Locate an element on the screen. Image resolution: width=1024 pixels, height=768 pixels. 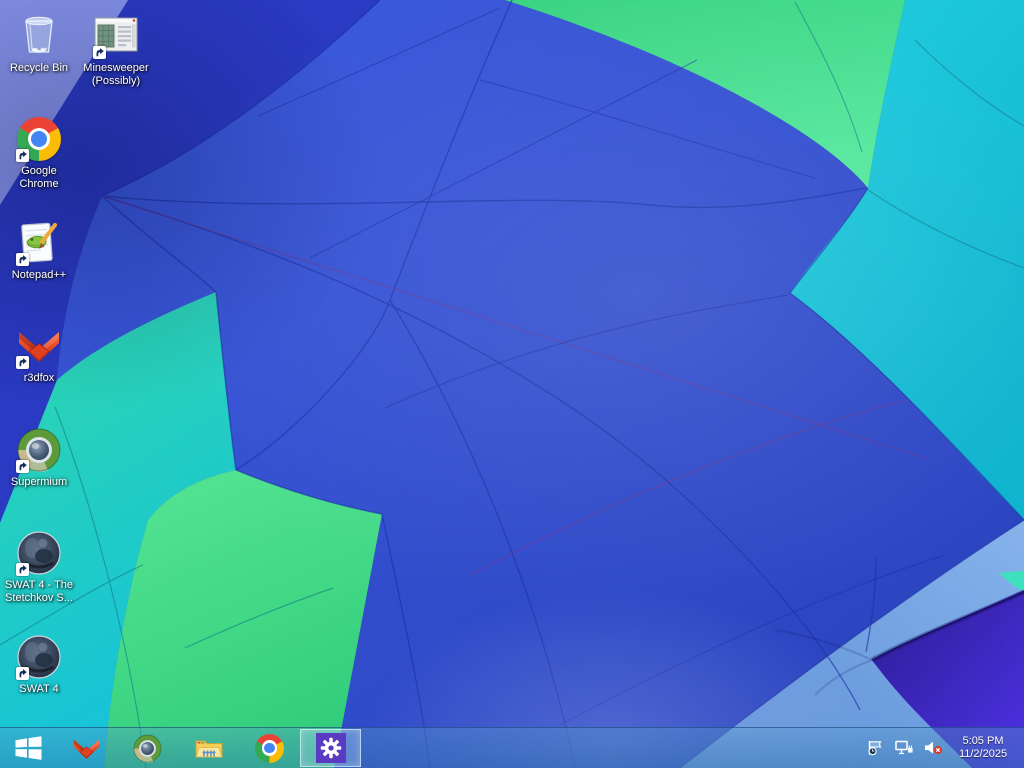
desktop-icon-recycle-bin: Recycle Bin is located at coordinates (39, 43).